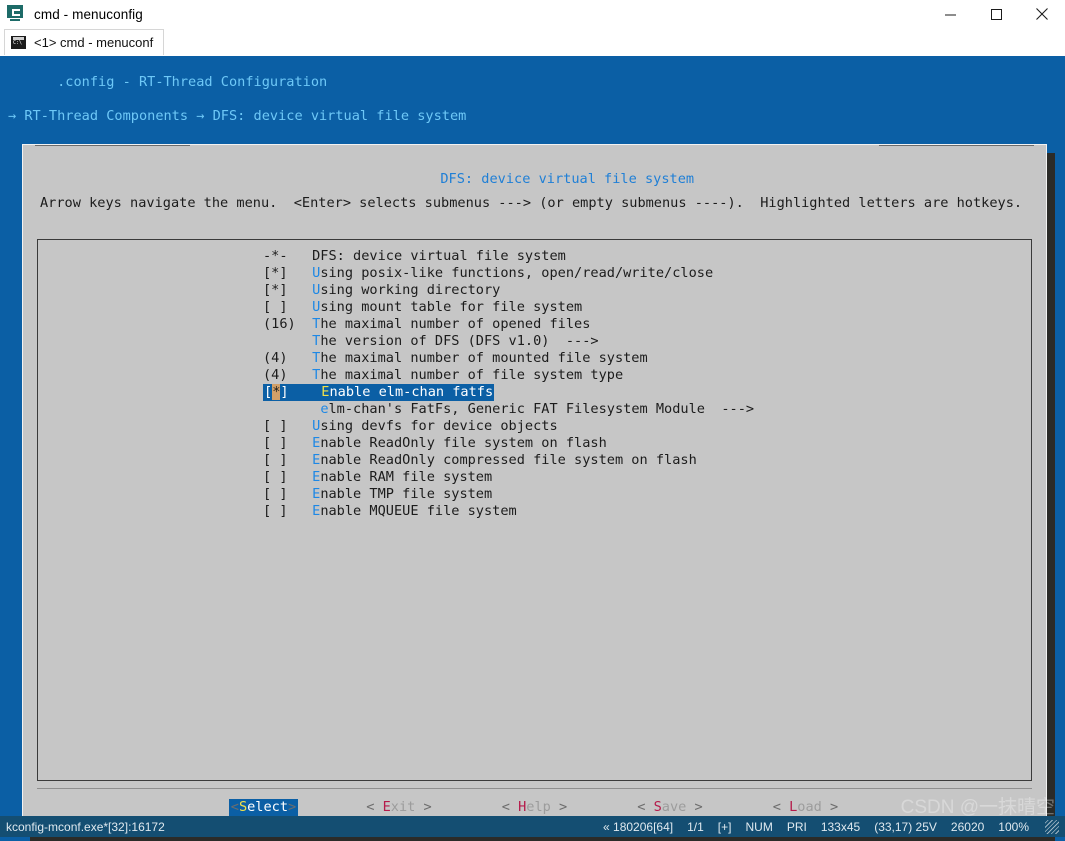 The image size is (1065, 841). I want to click on menu-item: [ ] Enable ReadOnly file system on flash, so click(534, 443).